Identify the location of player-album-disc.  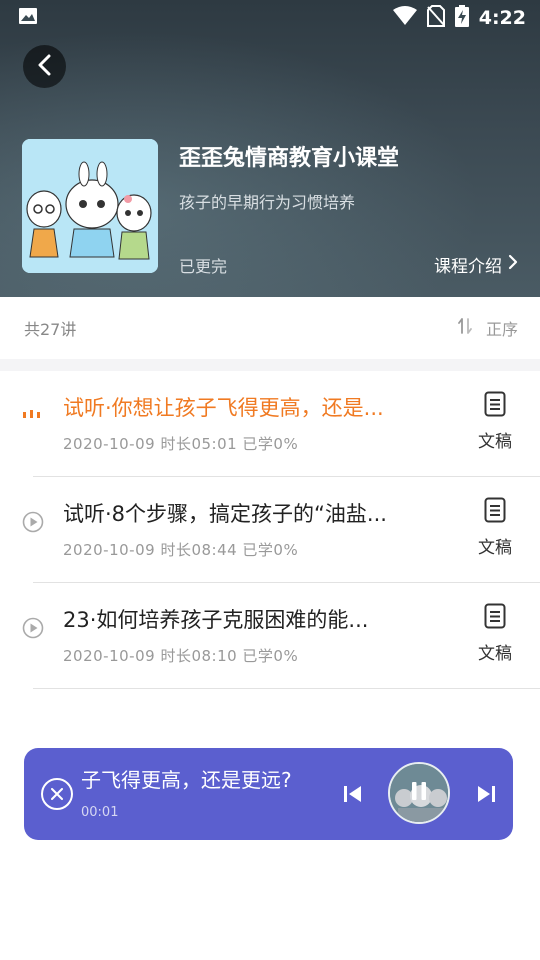
(419, 793).